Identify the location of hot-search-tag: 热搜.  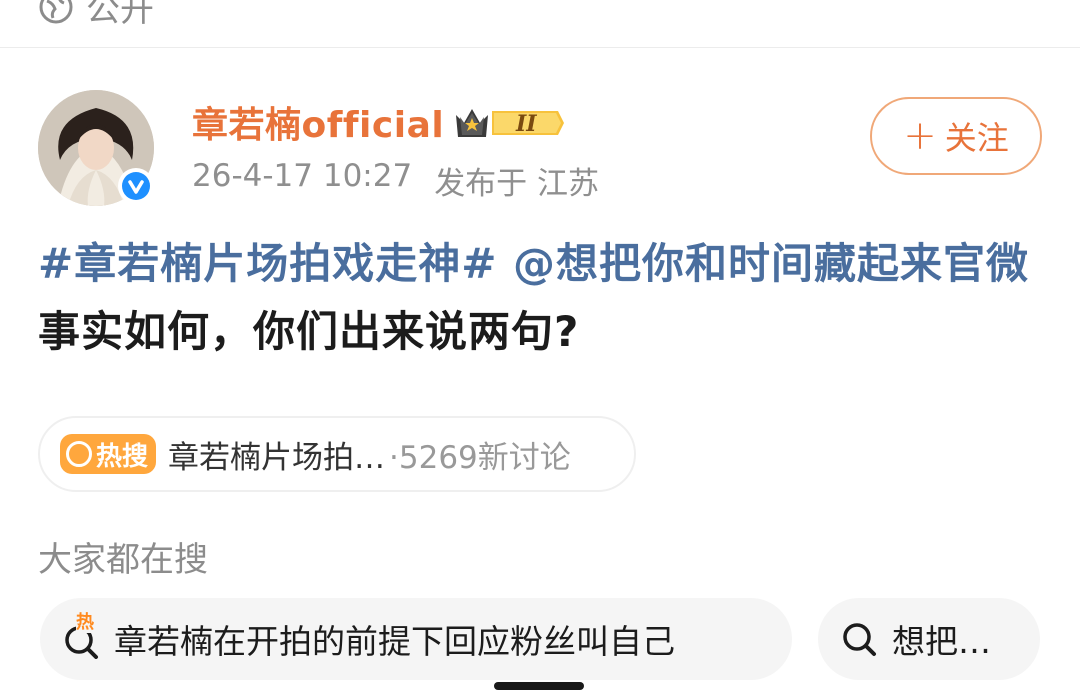
(108, 454).